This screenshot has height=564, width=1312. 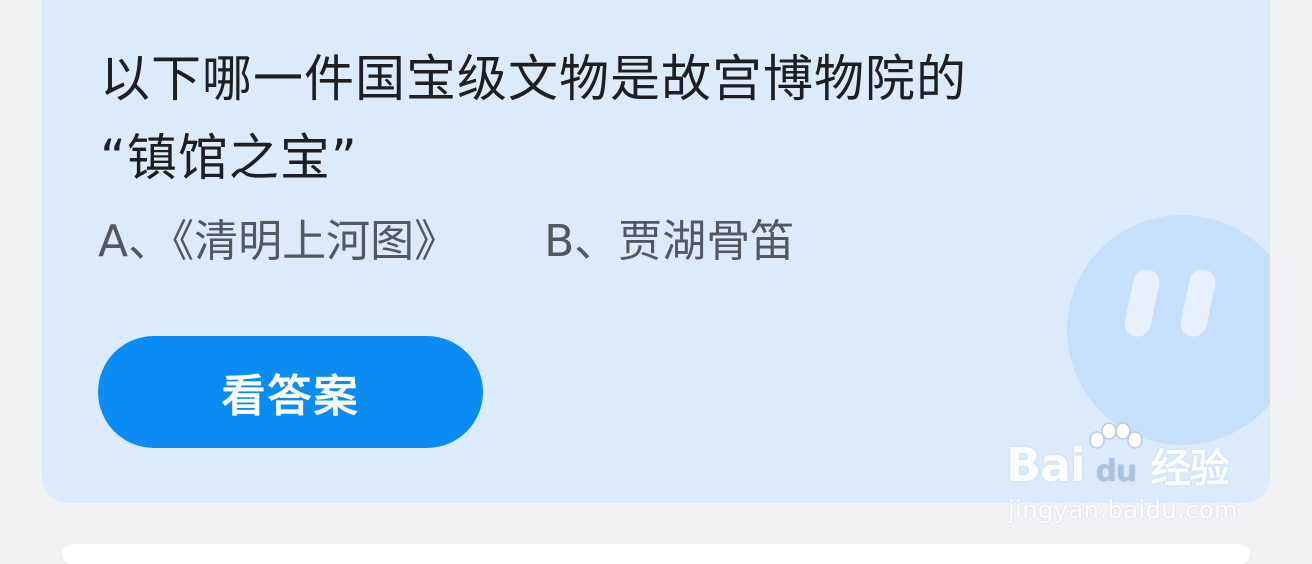 What do you see at coordinates (1123, 510) in the screenshot?
I see `watermark-url: jingyan.baidu.com` at bounding box center [1123, 510].